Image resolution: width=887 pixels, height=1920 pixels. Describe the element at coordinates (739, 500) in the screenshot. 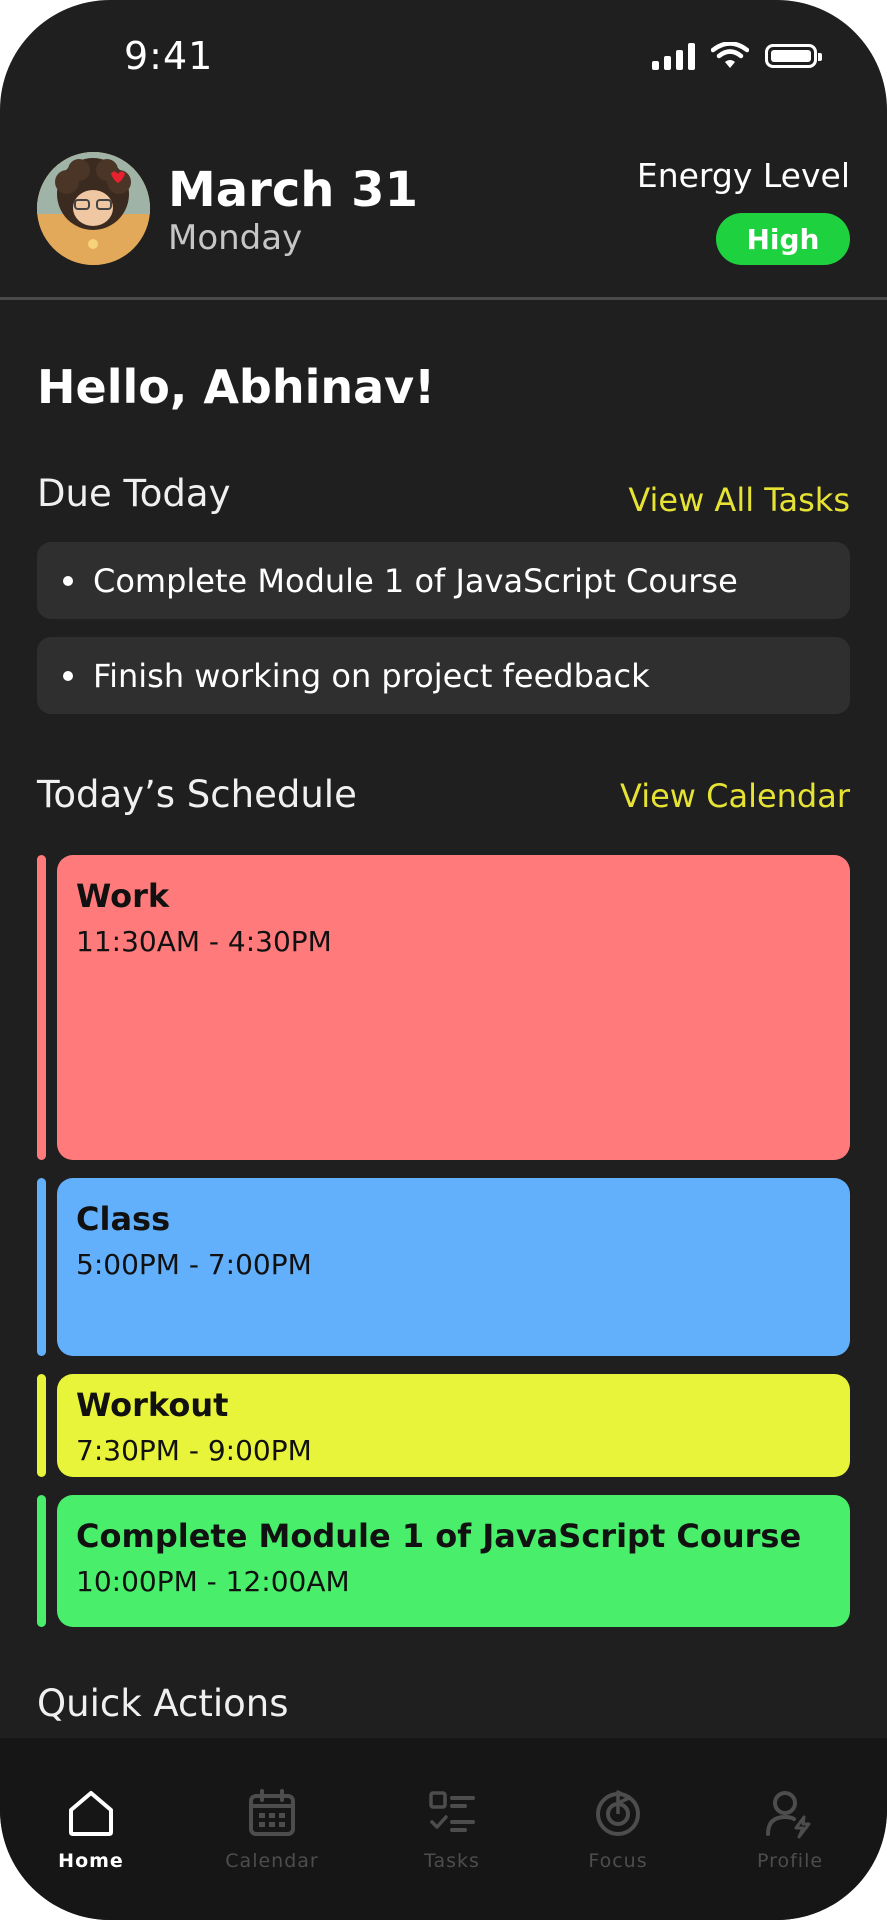

I see `view-all-tasks-link: View All Tasks` at that location.